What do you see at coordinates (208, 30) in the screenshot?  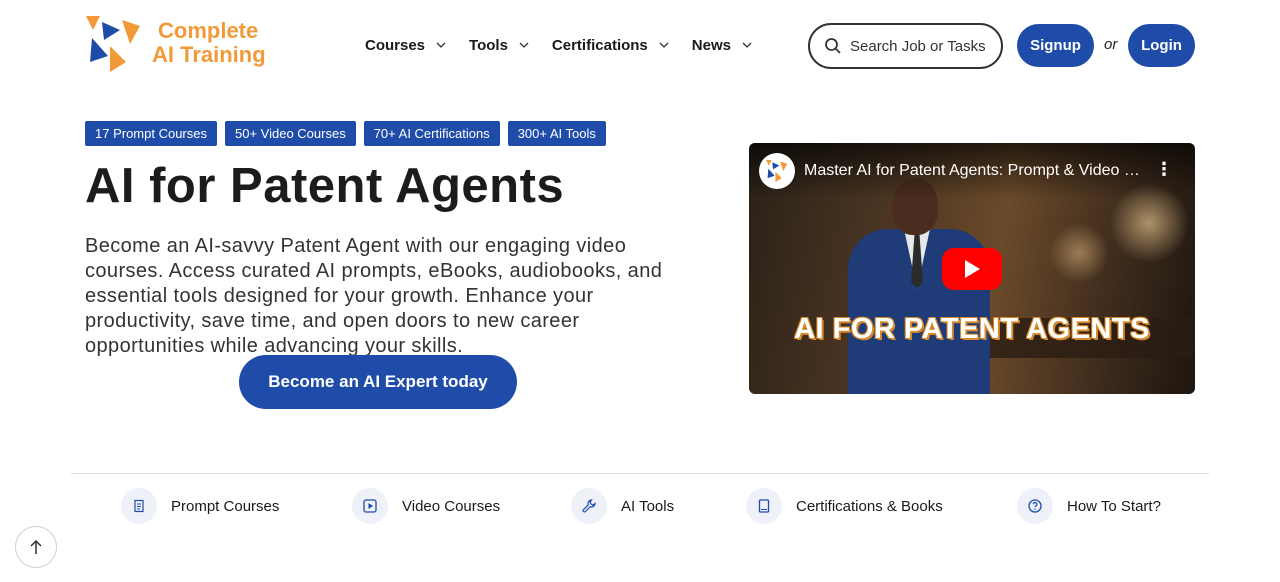 I see `brand-line-1: Complete` at bounding box center [208, 30].